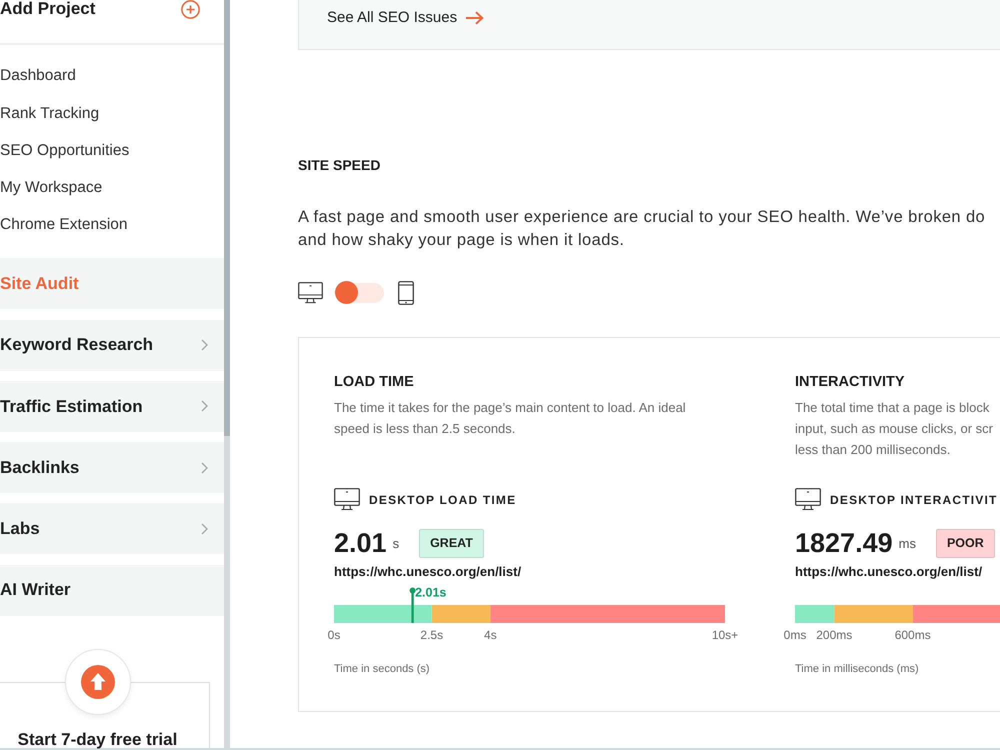  What do you see at coordinates (432, 635) in the screenshot?
I see `tick-label: 2.5s` at bounding box center [432, 635].